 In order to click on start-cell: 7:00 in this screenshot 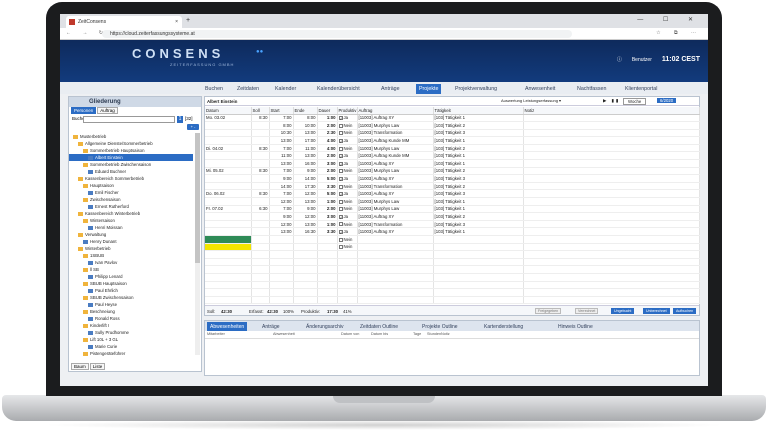, I will do `click(281, 118)`.